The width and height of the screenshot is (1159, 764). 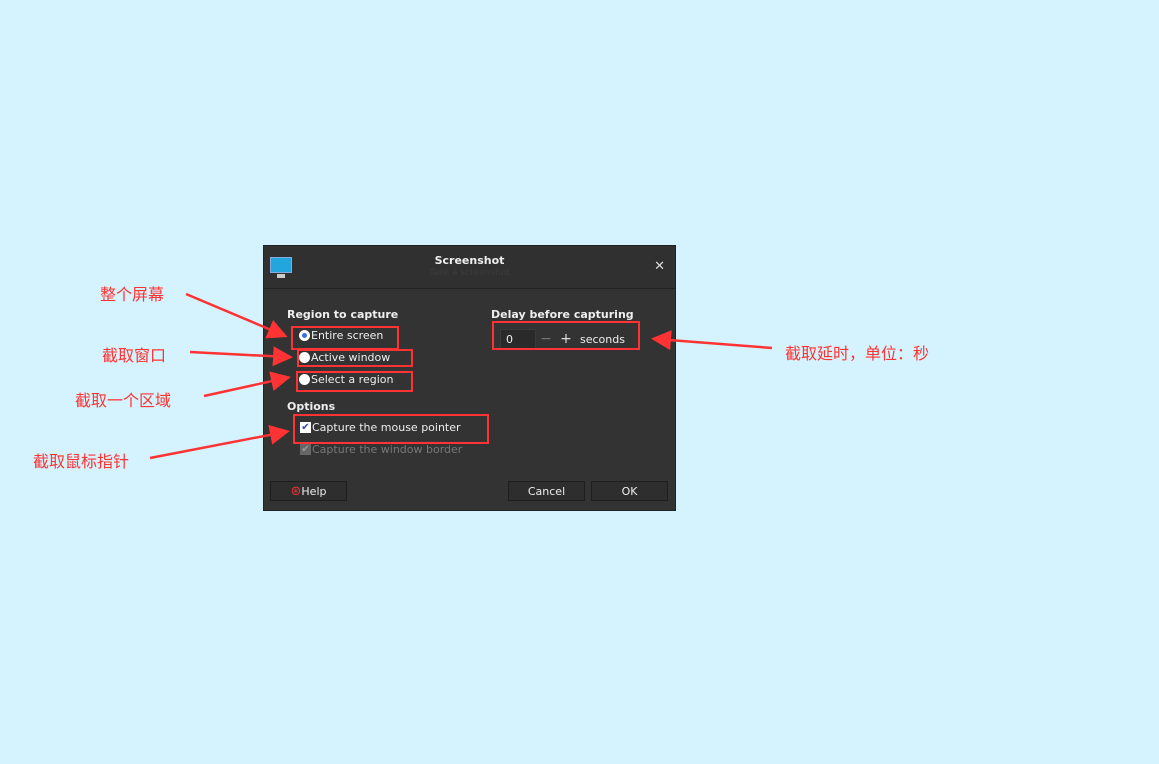 I want to click on annotation-arrows, so click(x=461, y=376).